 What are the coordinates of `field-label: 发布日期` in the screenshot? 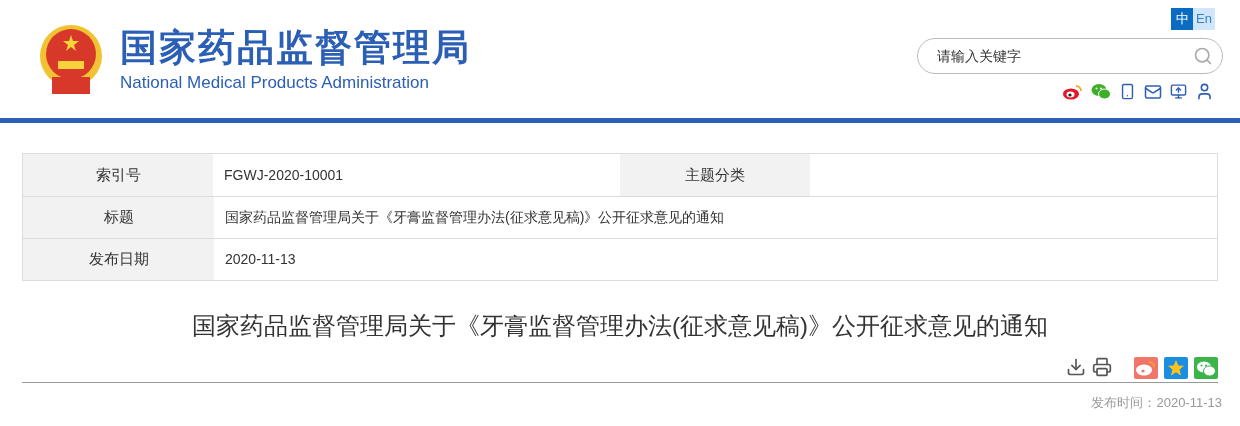 It's located at (118, 259).